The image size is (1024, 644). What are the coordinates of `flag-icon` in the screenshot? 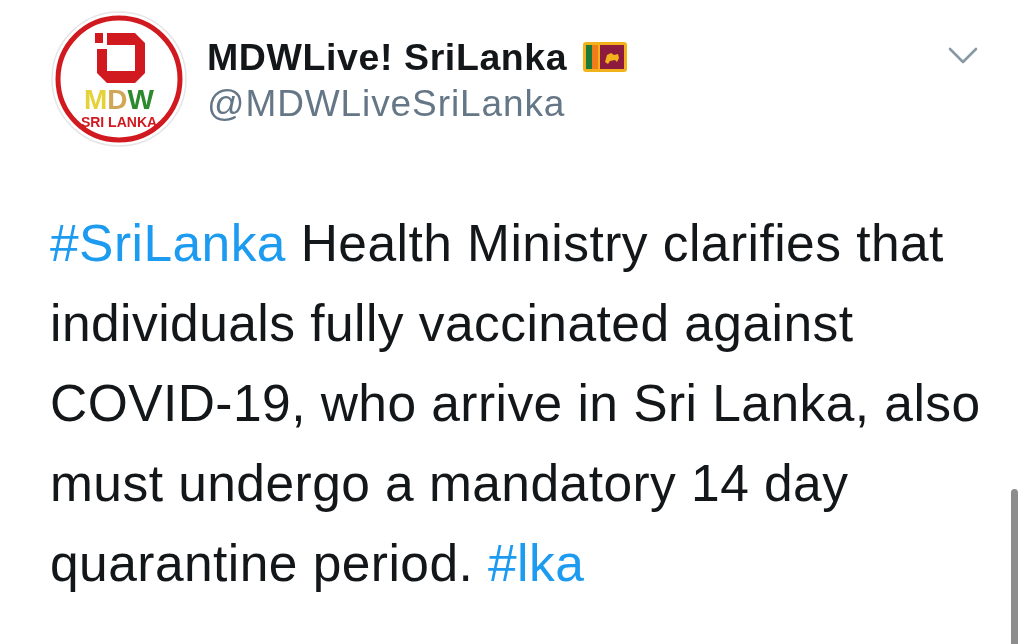 It's located at (605, 57).